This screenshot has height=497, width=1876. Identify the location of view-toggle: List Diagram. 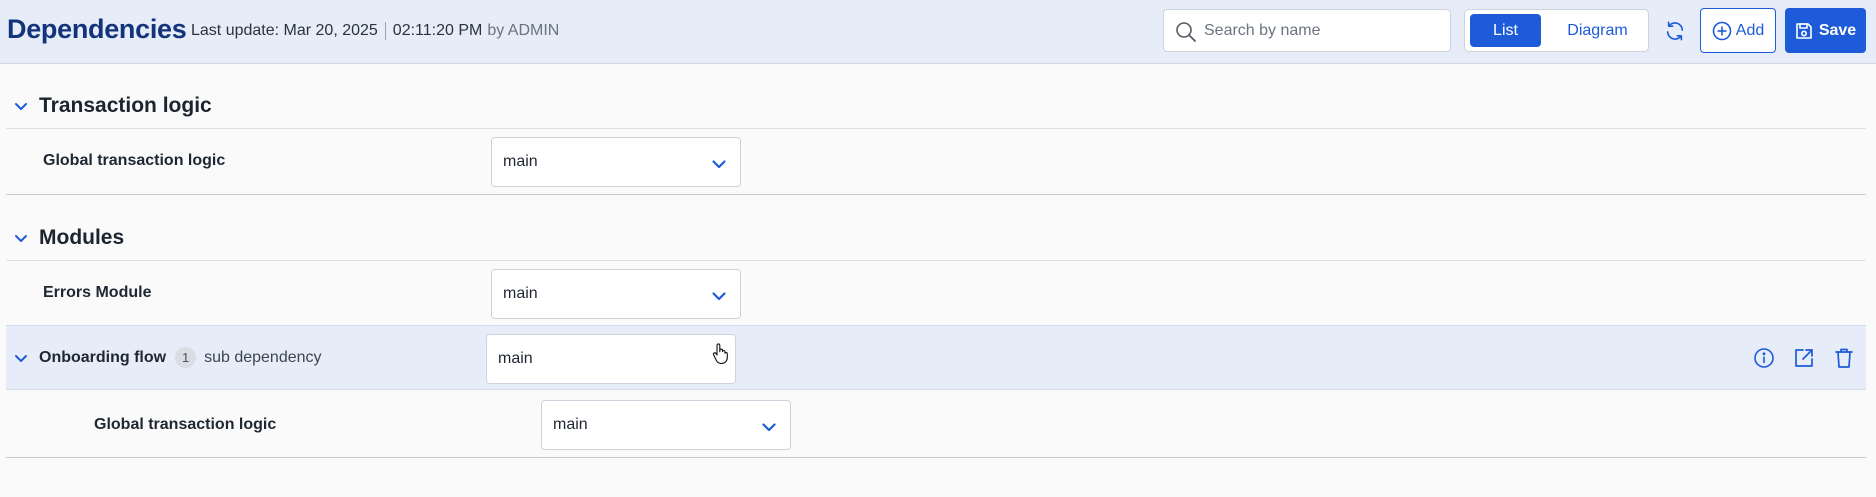
(1556, 30).